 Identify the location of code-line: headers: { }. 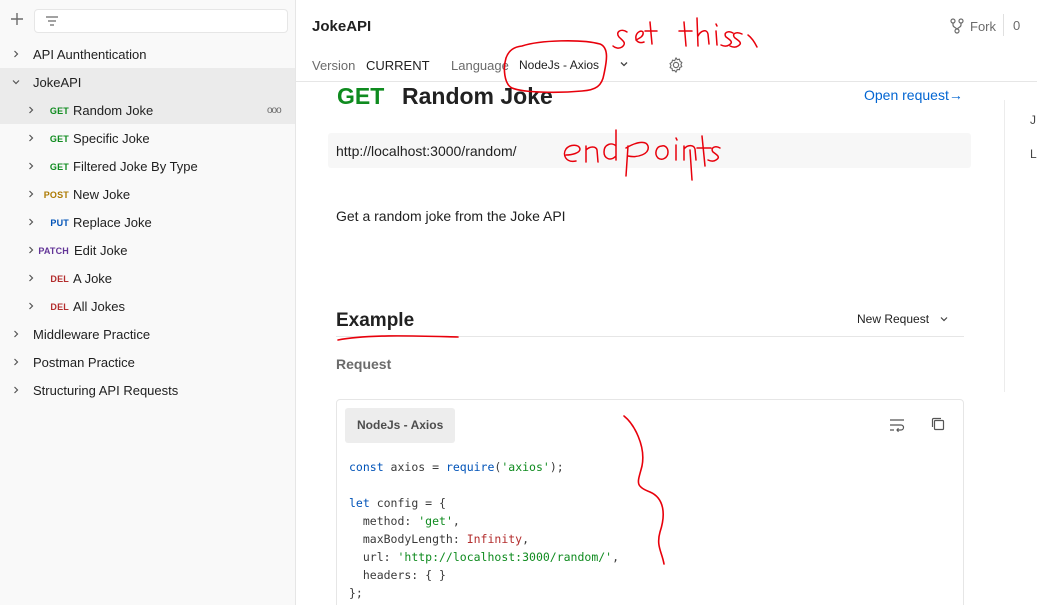
(397, 575).